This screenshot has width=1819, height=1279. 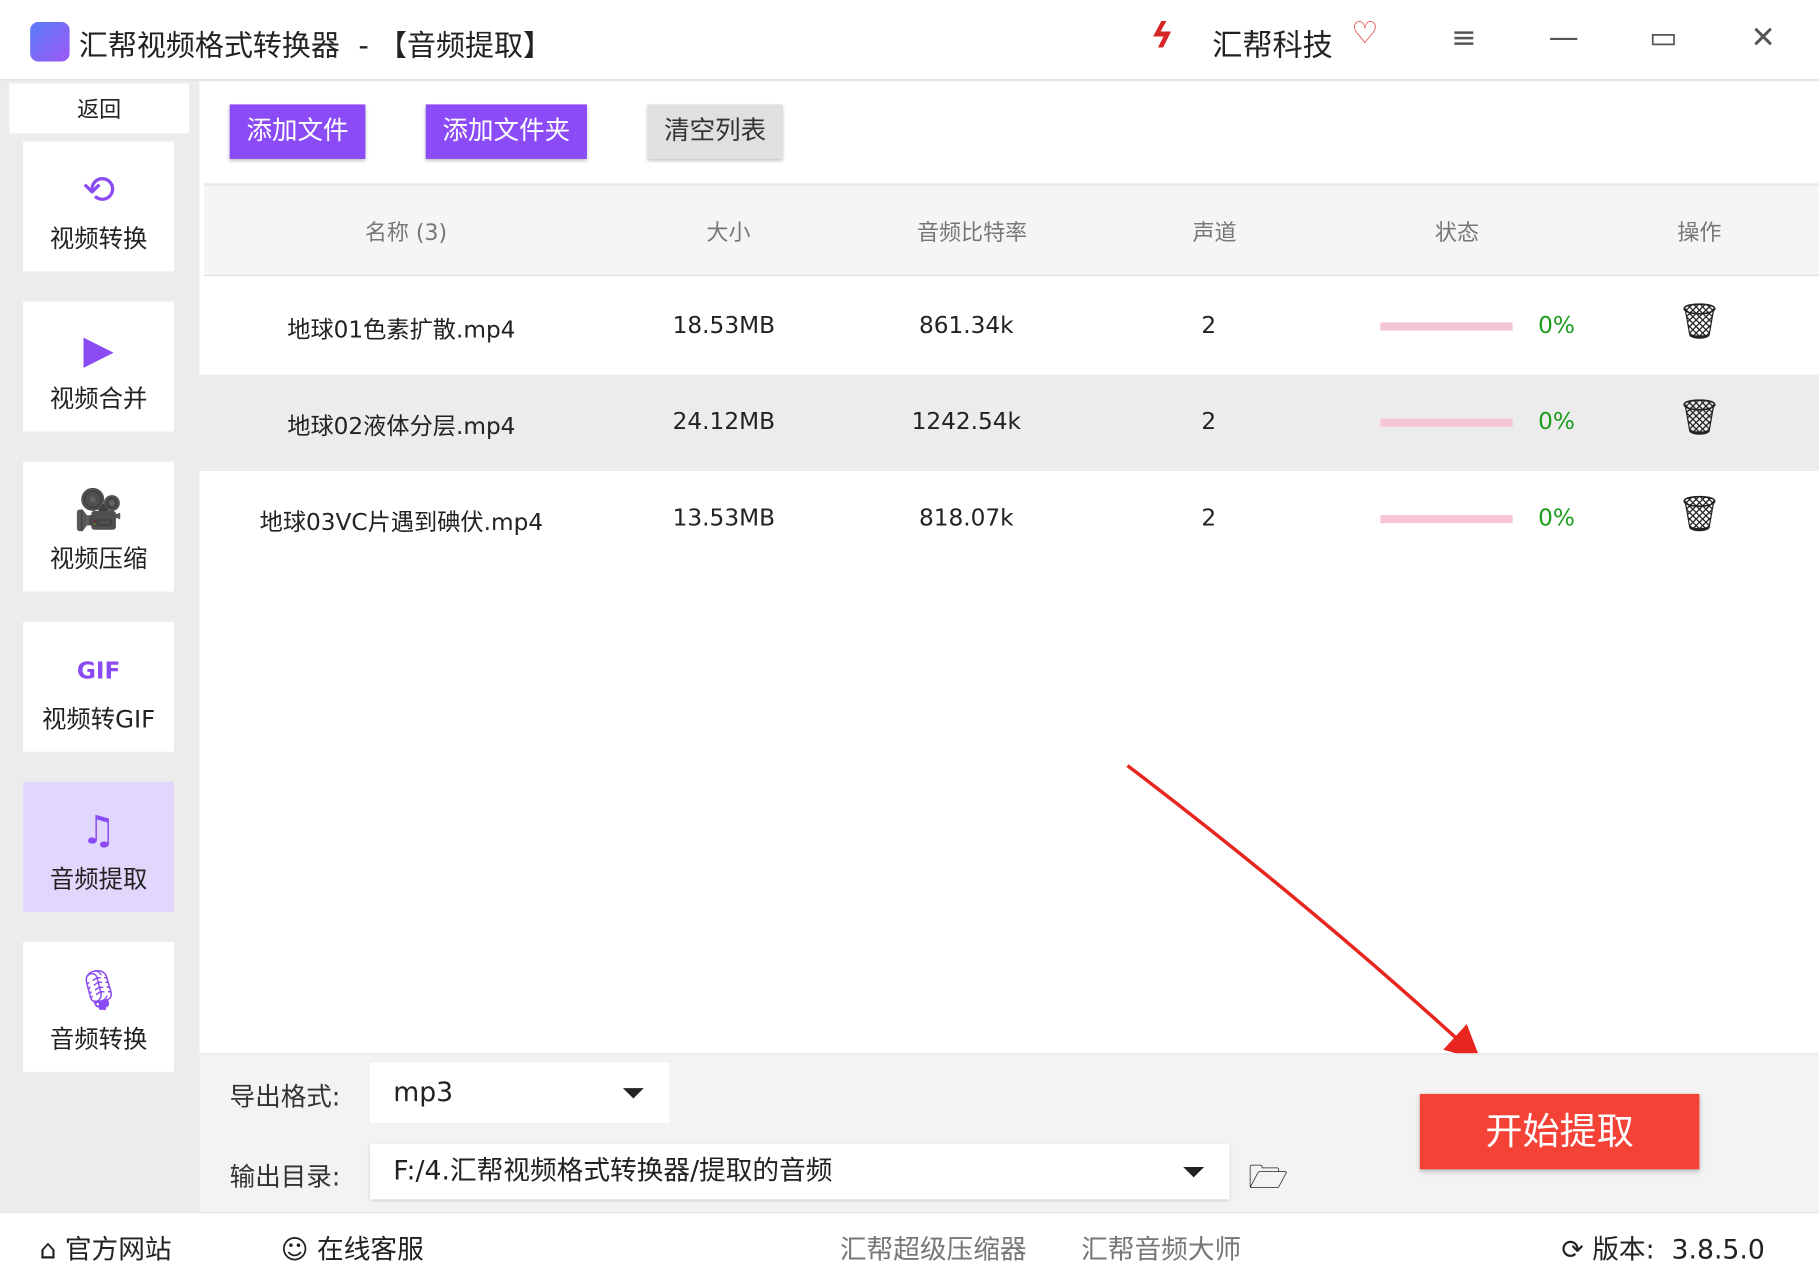 I want to click on version-label: 版本: 3.8.5.0, so click(x=1678, y=1250).